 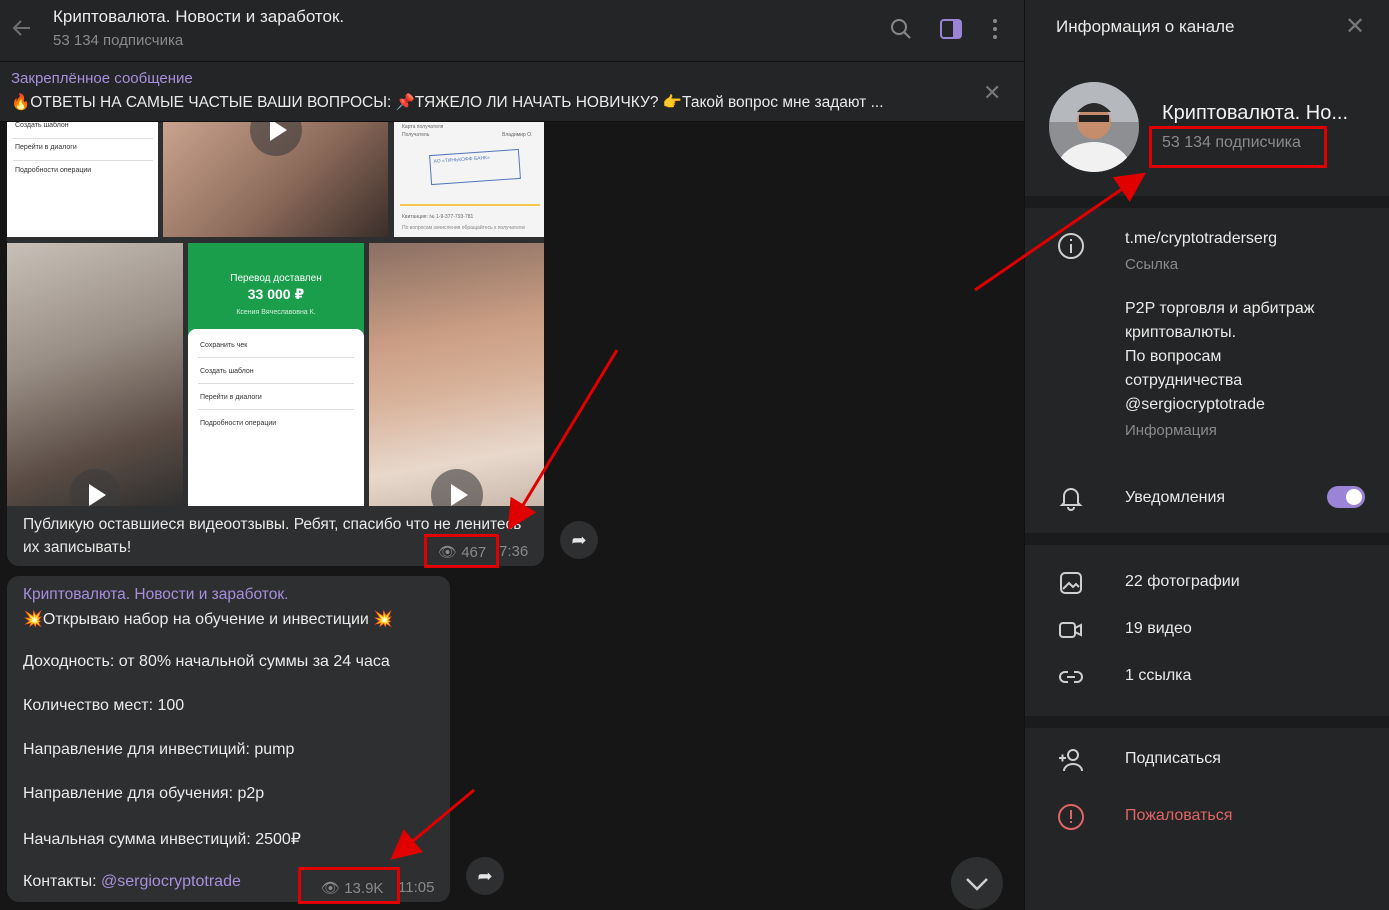 I want to click on warning-icon, so click(x=1071, y=817).